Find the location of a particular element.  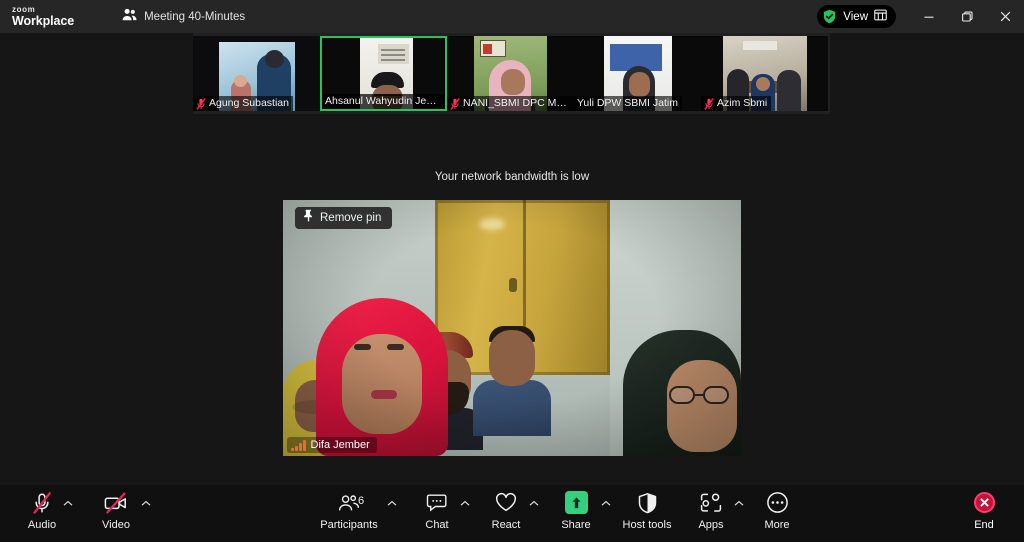

logo-zoom-text: zoom is located at coordinates (24, 9).